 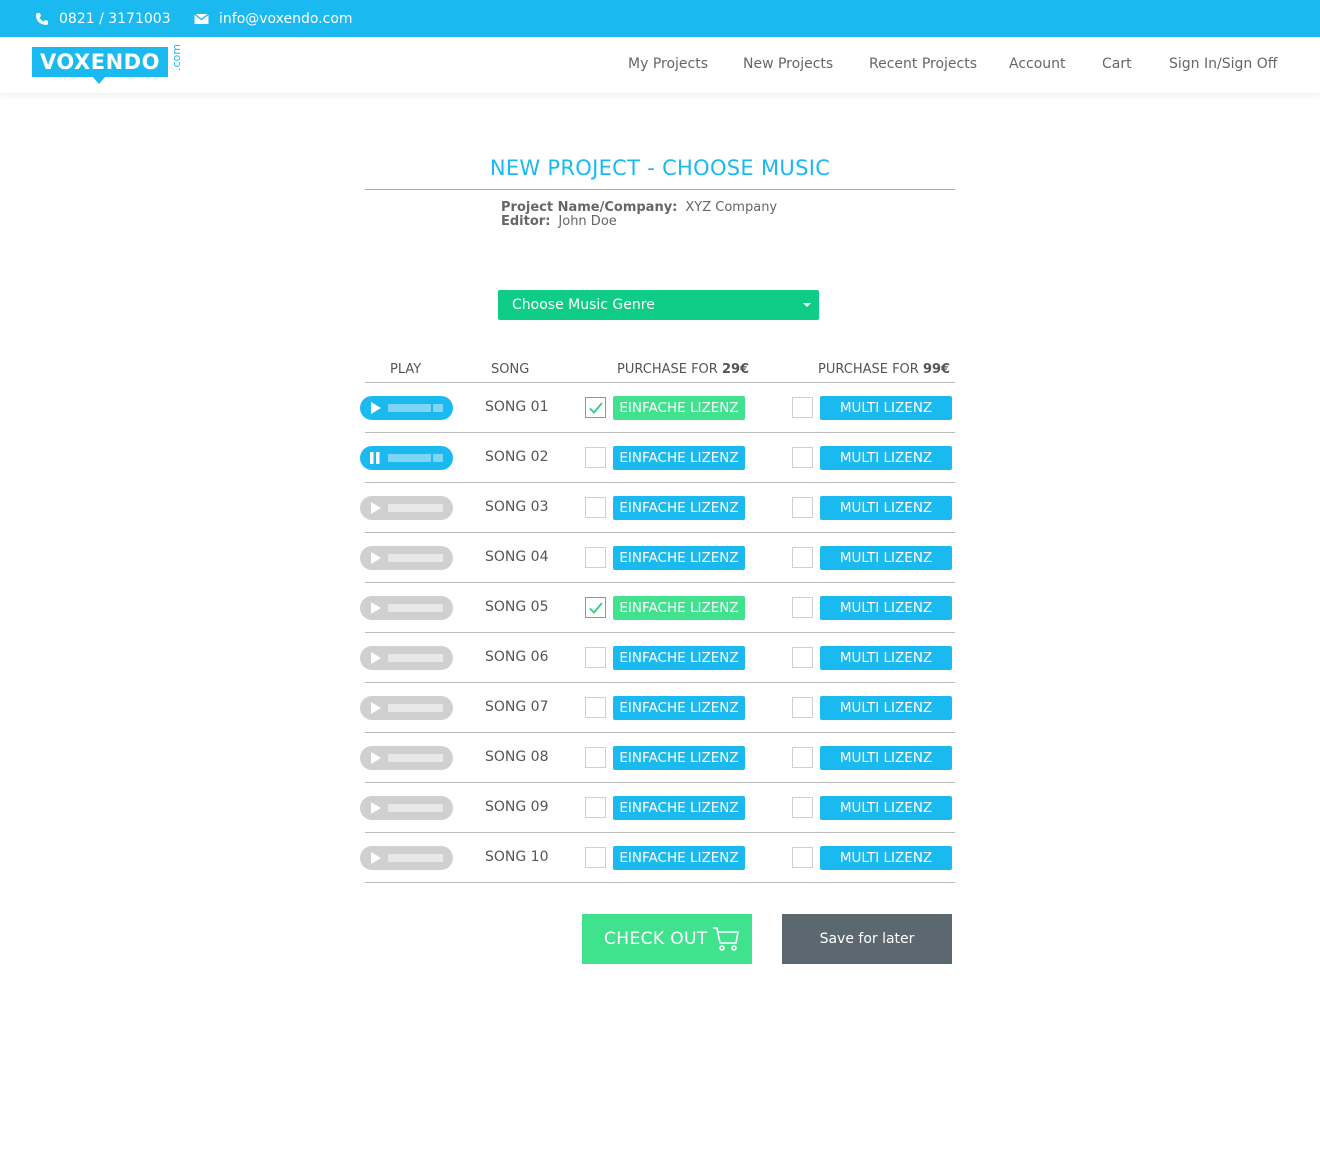 What do you see at coordinates (375, 458) in the screenshot?
I see `pause-icon` at bounding box center [375, 458].